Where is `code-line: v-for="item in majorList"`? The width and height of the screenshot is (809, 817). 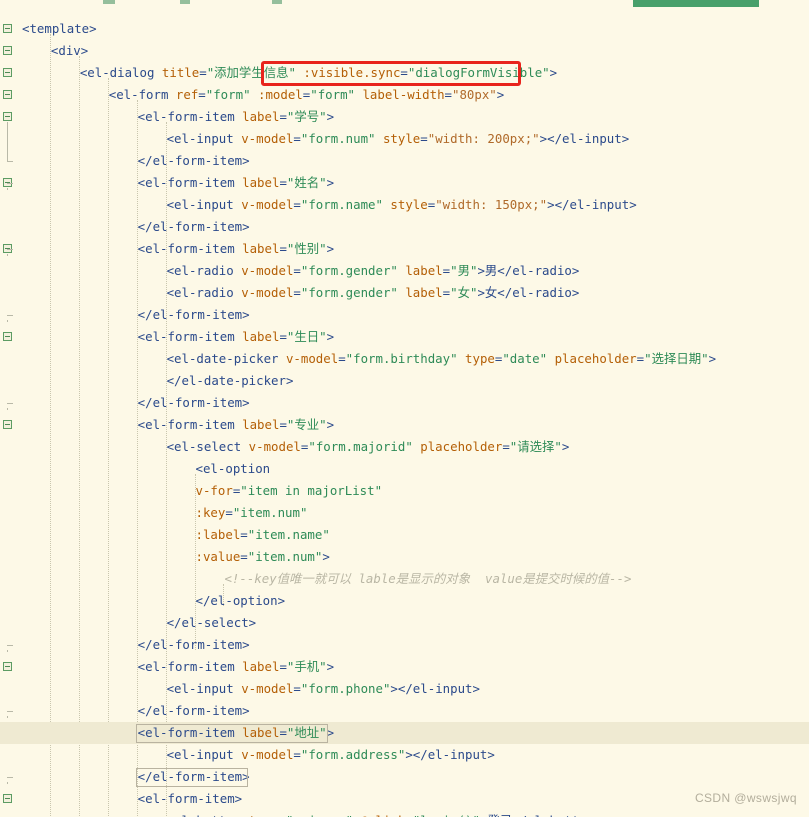
code-line: v-for="item in majorList" is located at coordinates (289, 491).